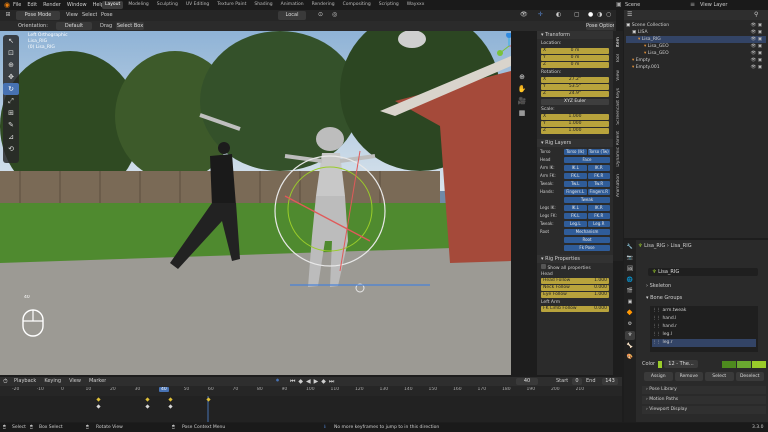 Image resolution: width=768 pixels, height=432 pixels. Describe the element at coordinates (543, 266) in the screenshot. I see `checkbox-icon` at that location.